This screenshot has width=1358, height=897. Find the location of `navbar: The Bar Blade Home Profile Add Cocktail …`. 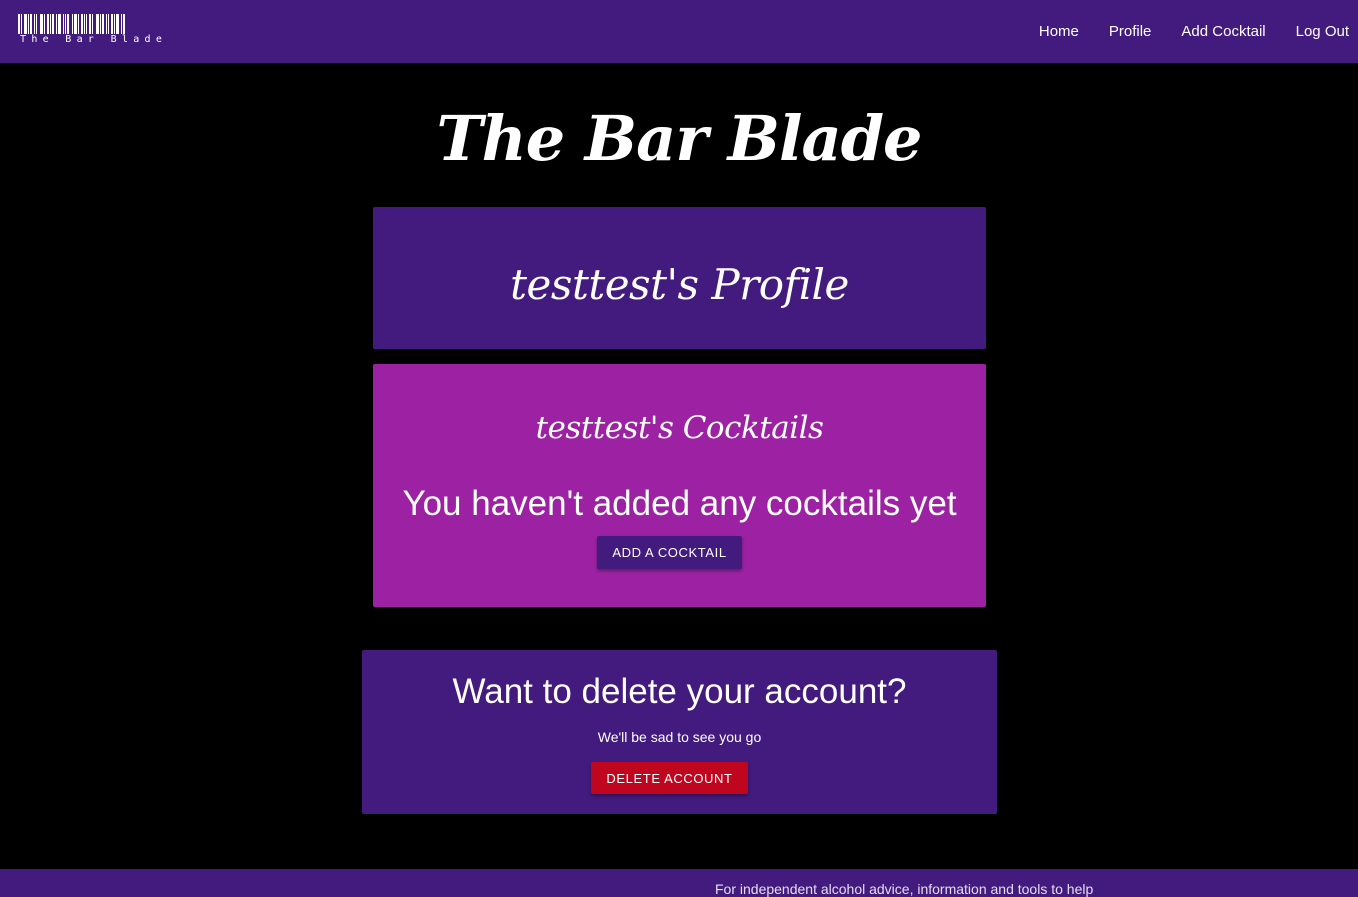

navbar: The Bar Blade Home Profile Add Cocktail … is located at coordinates (679, 31).